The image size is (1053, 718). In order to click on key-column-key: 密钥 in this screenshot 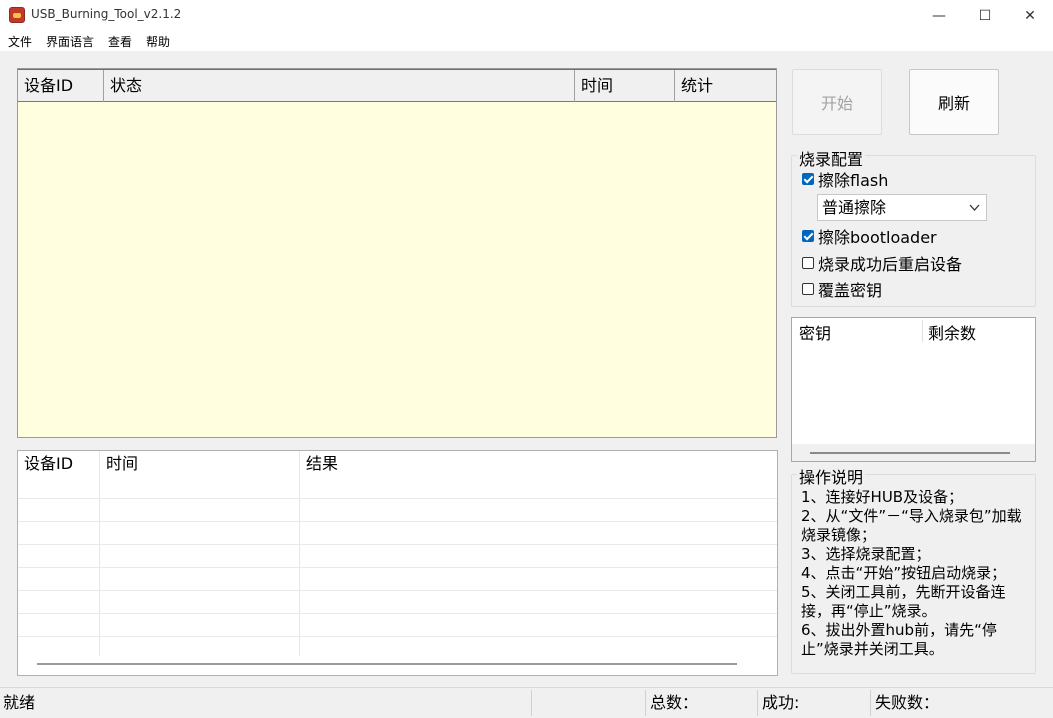, I will do `click(815, 332)`.